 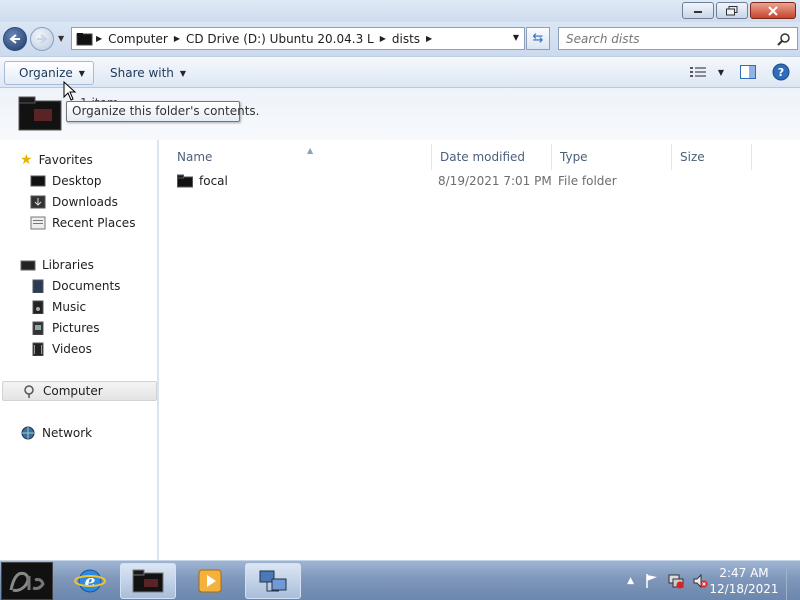 I want to click on nav-computer: Computer, so click(x=79, y=391).